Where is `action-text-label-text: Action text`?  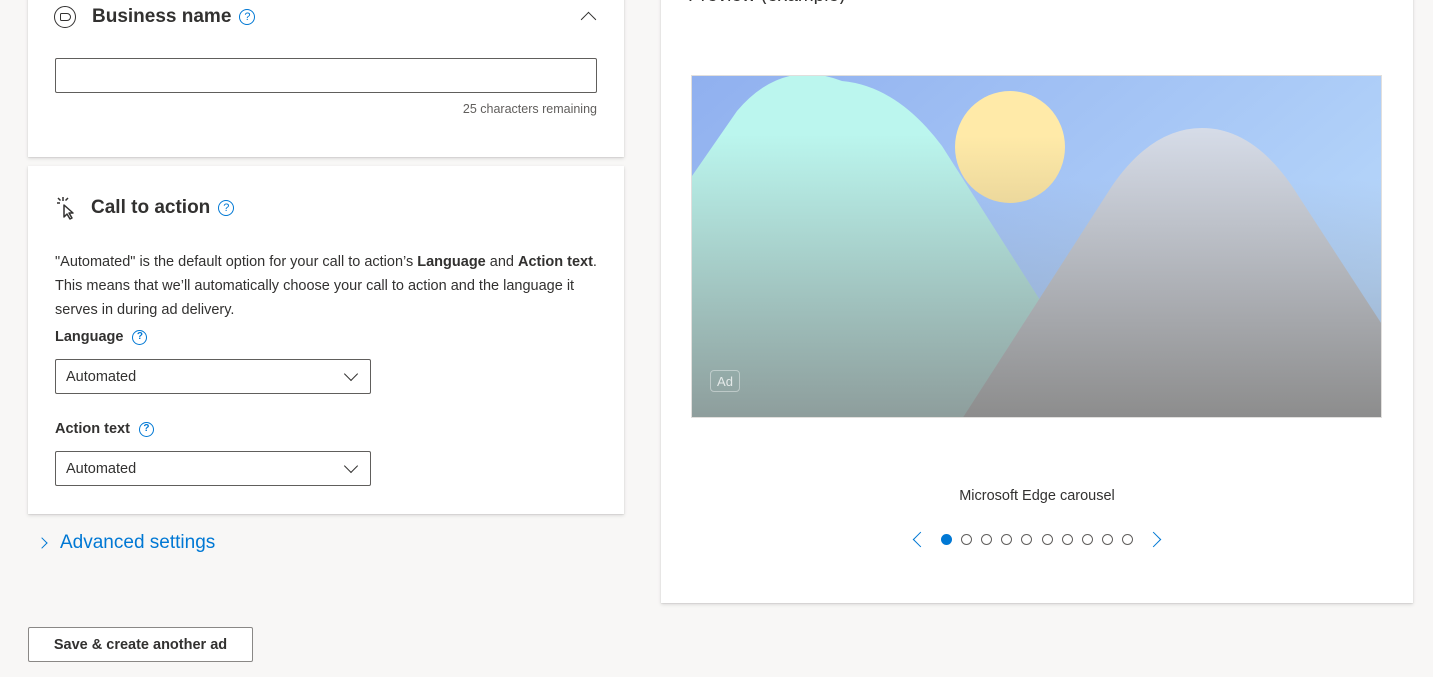 action-text-label-text: Action text is located at coordinates (92, 429).